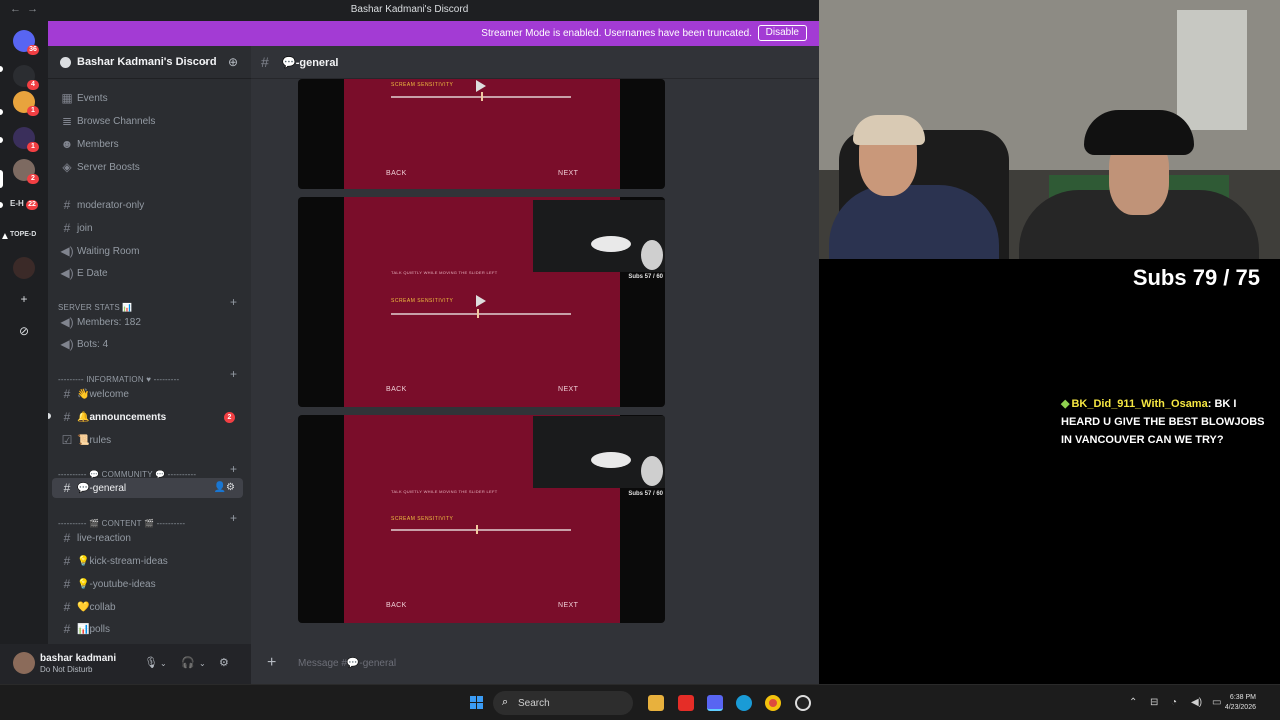  Describe the element at coordinates (150, 375) in the screenshot. I see `category-information: --------- INFORMATION ♥ --------- +` at that location.